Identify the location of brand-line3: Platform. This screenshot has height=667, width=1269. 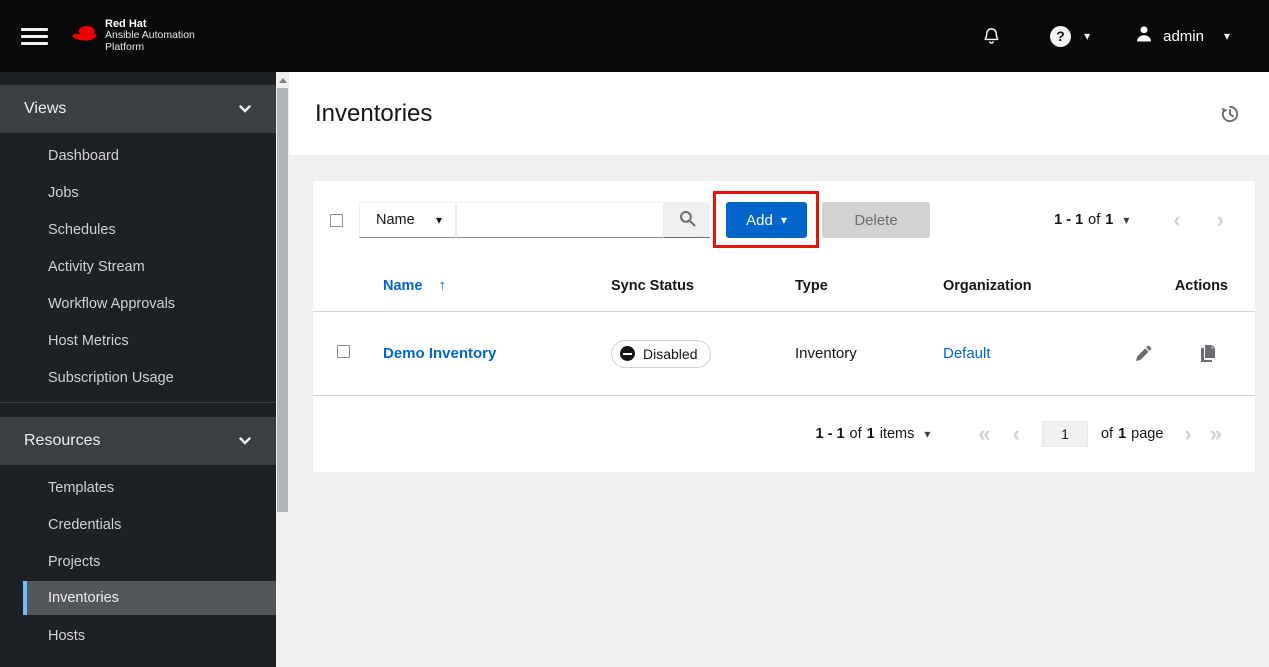
(125, 47).